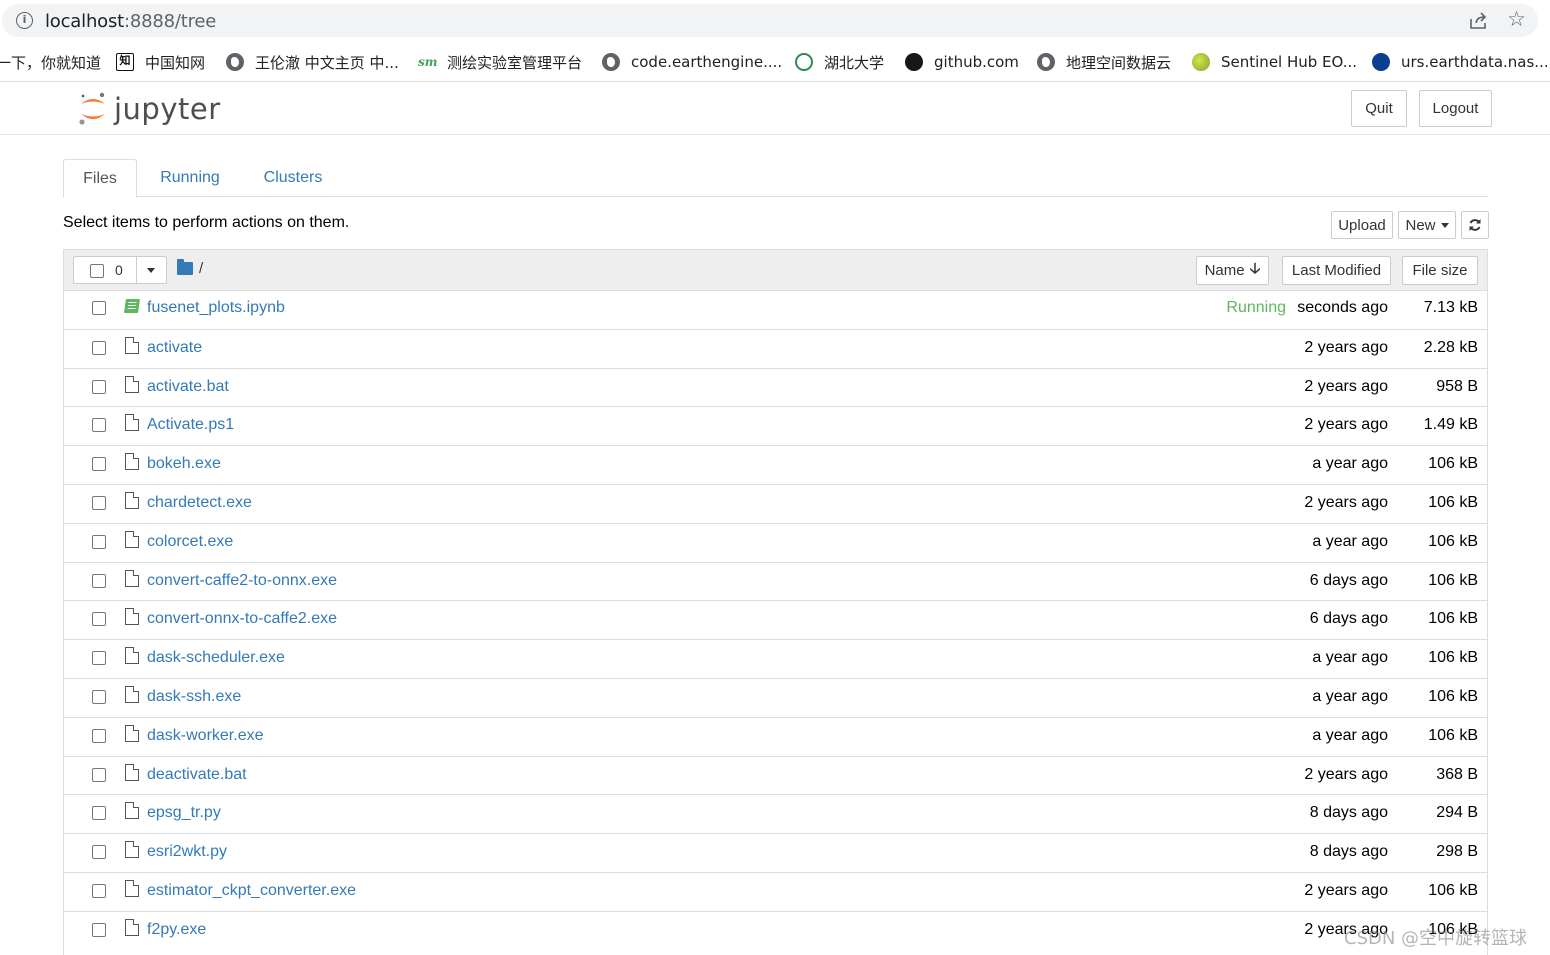 The width and height of the screenshot is (1550, 955). I want to click on file-row: dask-worker.exe a year ago 106 kB, so click(775, 736).